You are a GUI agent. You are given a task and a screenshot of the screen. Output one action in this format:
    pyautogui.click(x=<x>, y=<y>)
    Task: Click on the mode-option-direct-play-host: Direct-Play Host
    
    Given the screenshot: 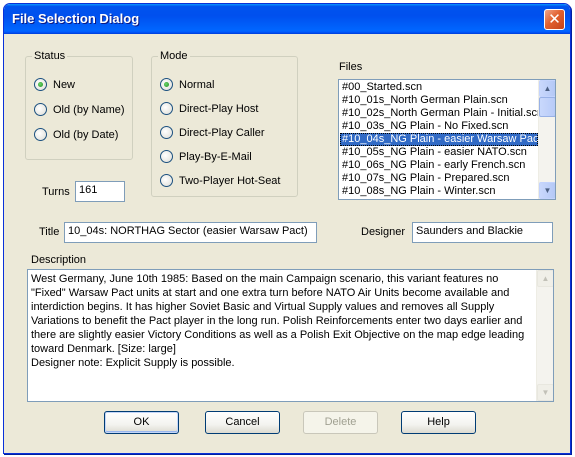 What is the action you would take?
    pyautogui.click(x=209, y=108)
    